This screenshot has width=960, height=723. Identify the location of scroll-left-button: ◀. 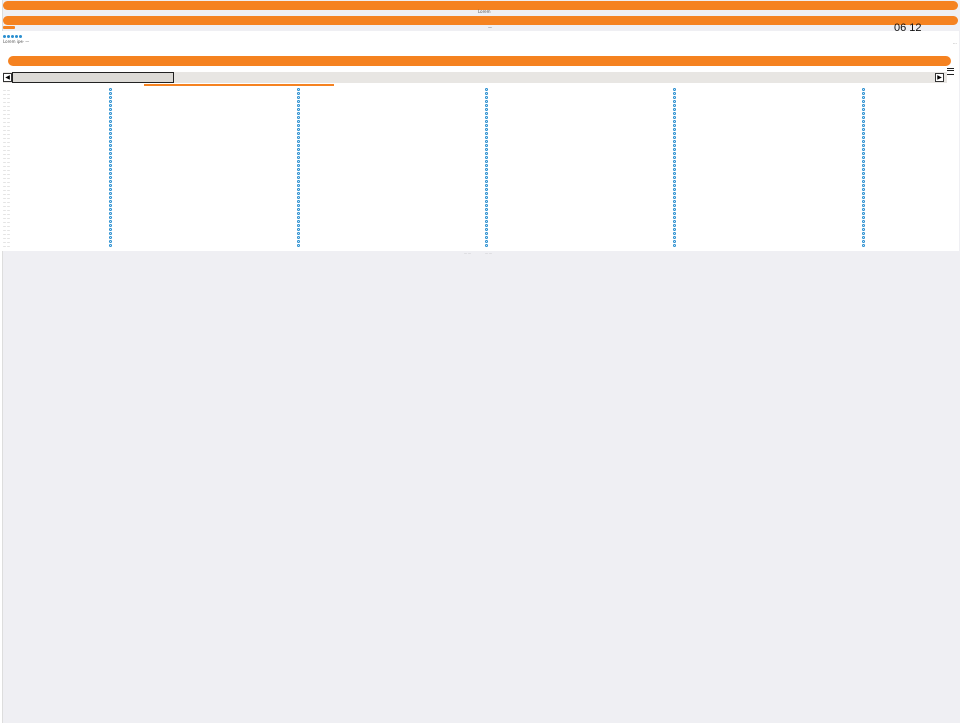
(7, 77).